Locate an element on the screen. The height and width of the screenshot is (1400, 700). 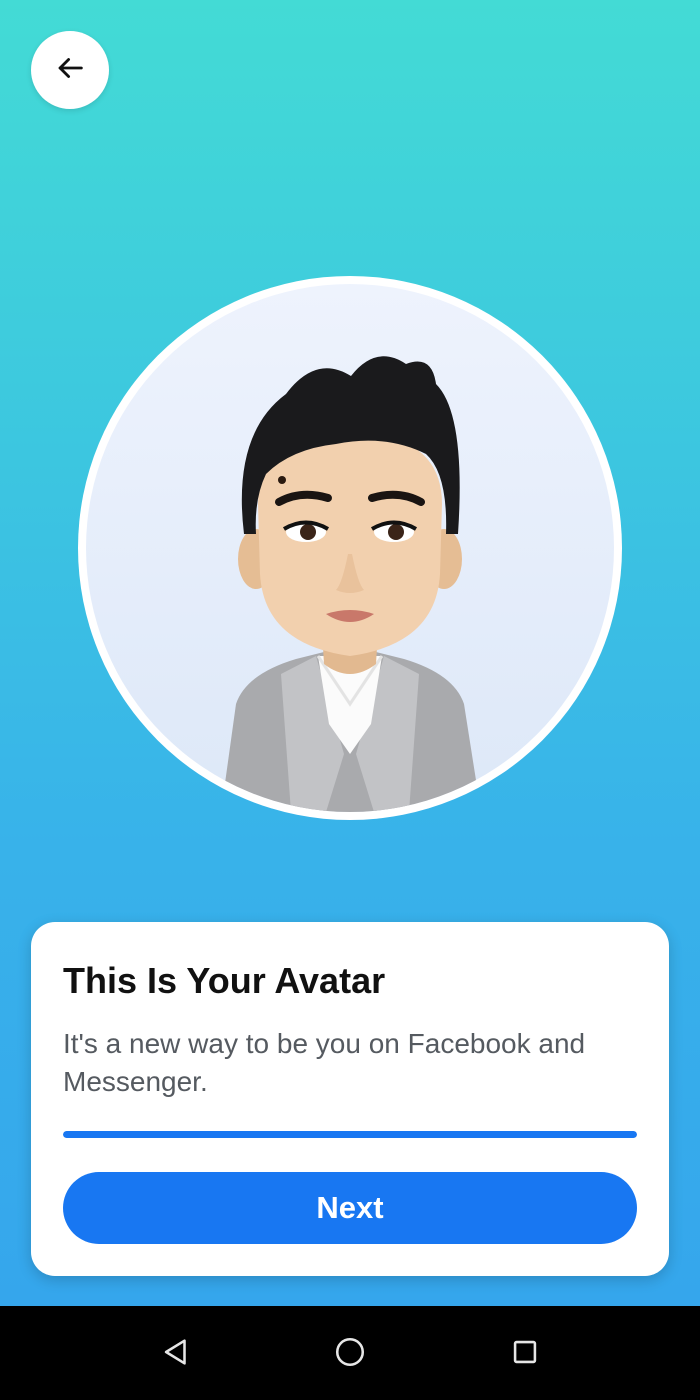
square-recents-icon is located at coordinates (525, 1354).